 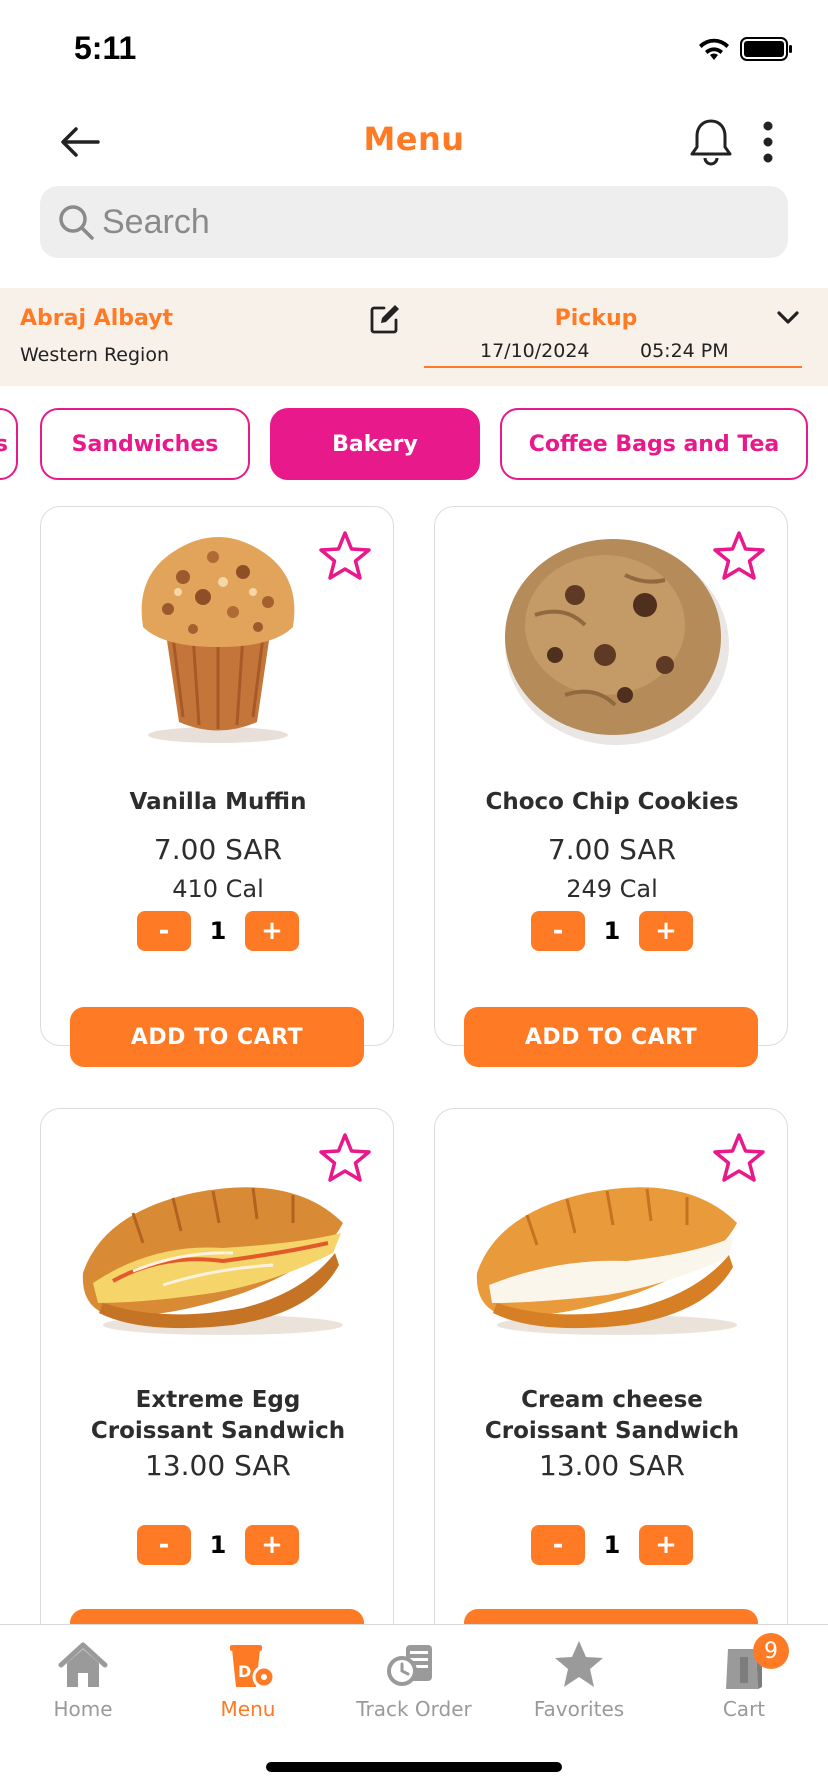 What do you see at coordinates (414, 145) in the screenshot?
I see `header: Menu` at bounding box center [414, 145].